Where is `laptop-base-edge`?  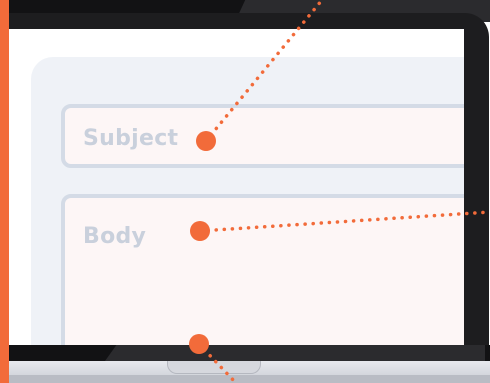 laptop-base-edge is located at coordinates (245, 379).